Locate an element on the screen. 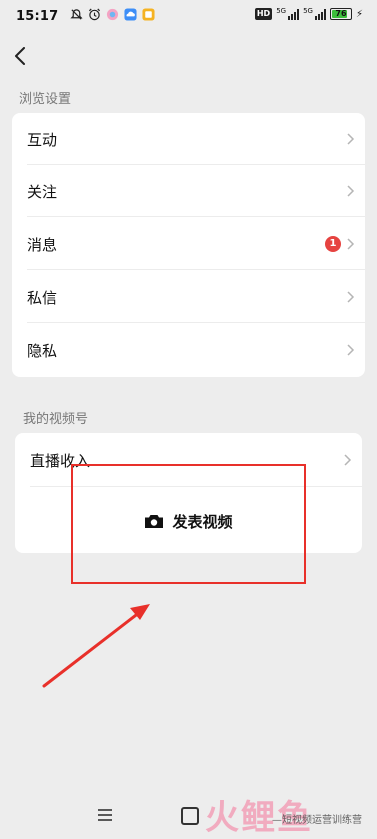 The image size is (377, 839). settings-item-follow: 关注 is located at coordinates (188, 191).